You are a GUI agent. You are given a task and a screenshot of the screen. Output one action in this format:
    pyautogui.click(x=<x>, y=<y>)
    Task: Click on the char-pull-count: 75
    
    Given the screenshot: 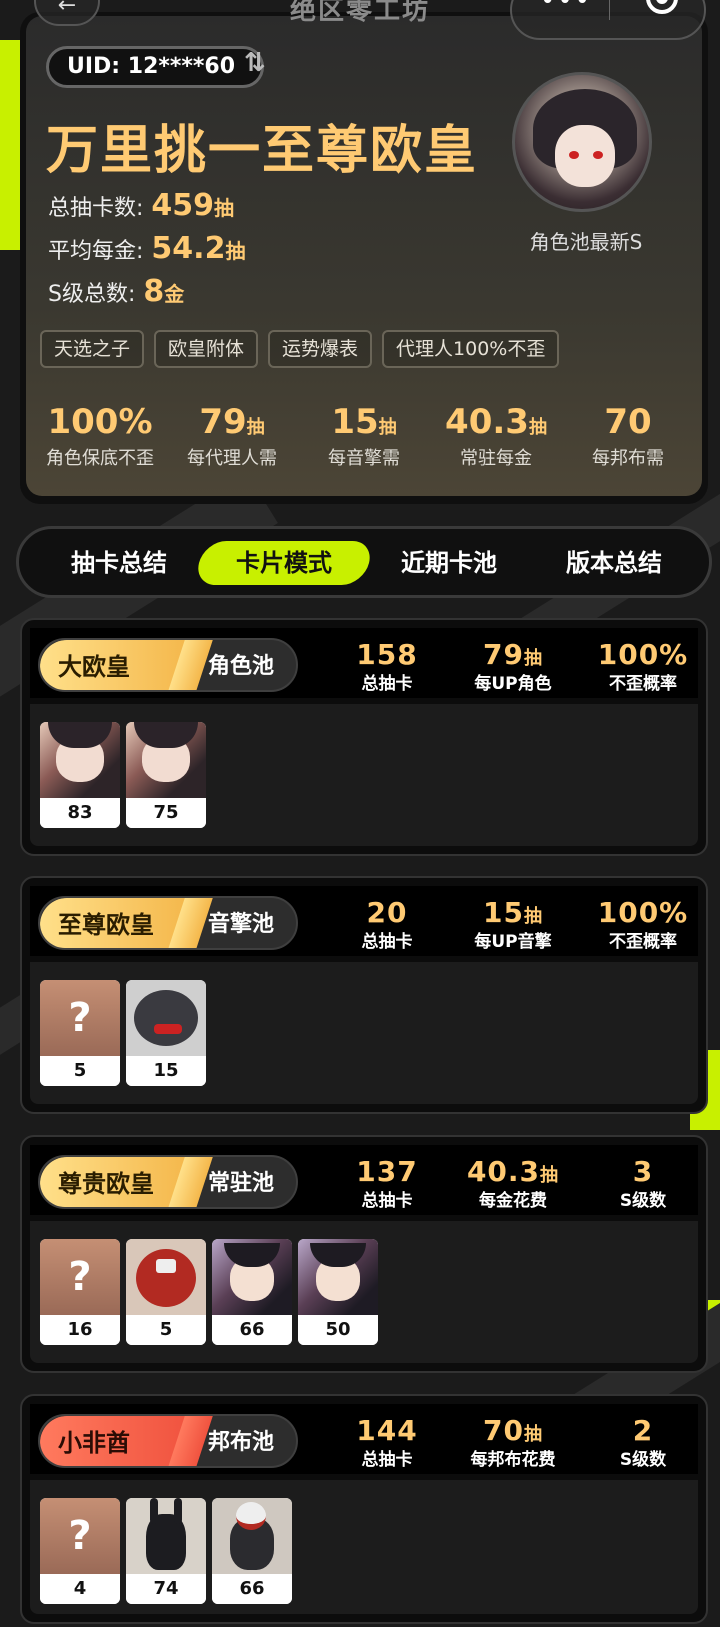 What is the action you would take?
    pyautogui.click(x=166, y=813)
    